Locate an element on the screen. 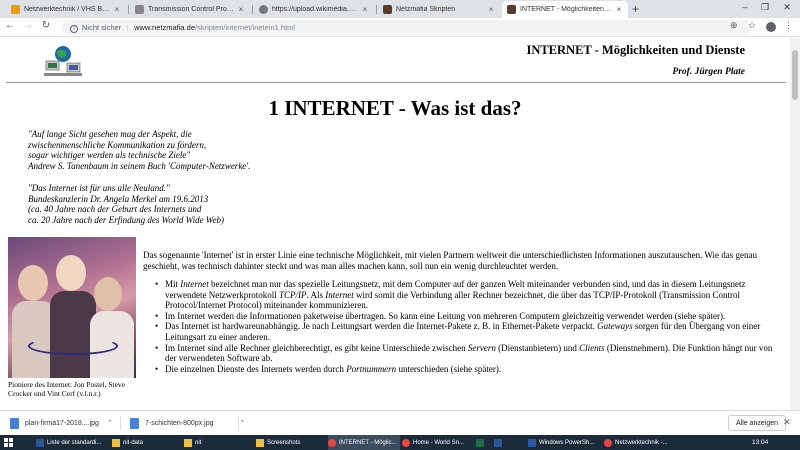 This screenshot has height=450, width=800. download-item: 7-schichten-800px.jpg ⌃ is located at coordinates (184, 423).